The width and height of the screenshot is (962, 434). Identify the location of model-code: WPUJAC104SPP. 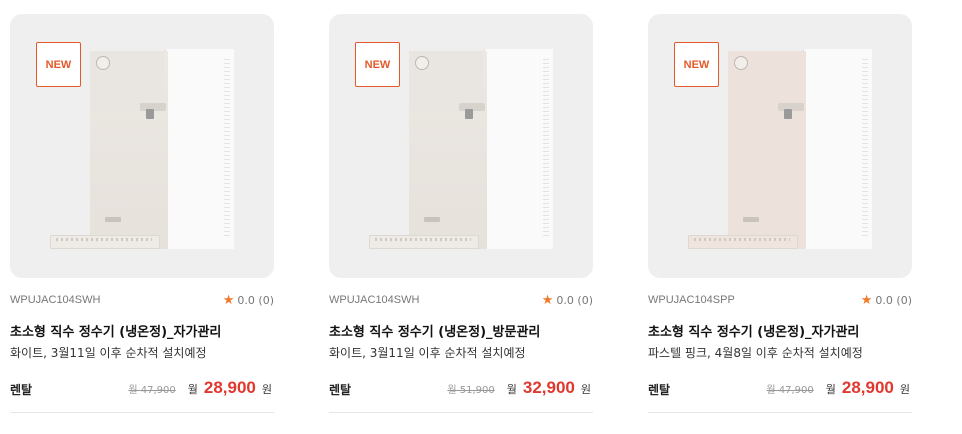
(691, 300).